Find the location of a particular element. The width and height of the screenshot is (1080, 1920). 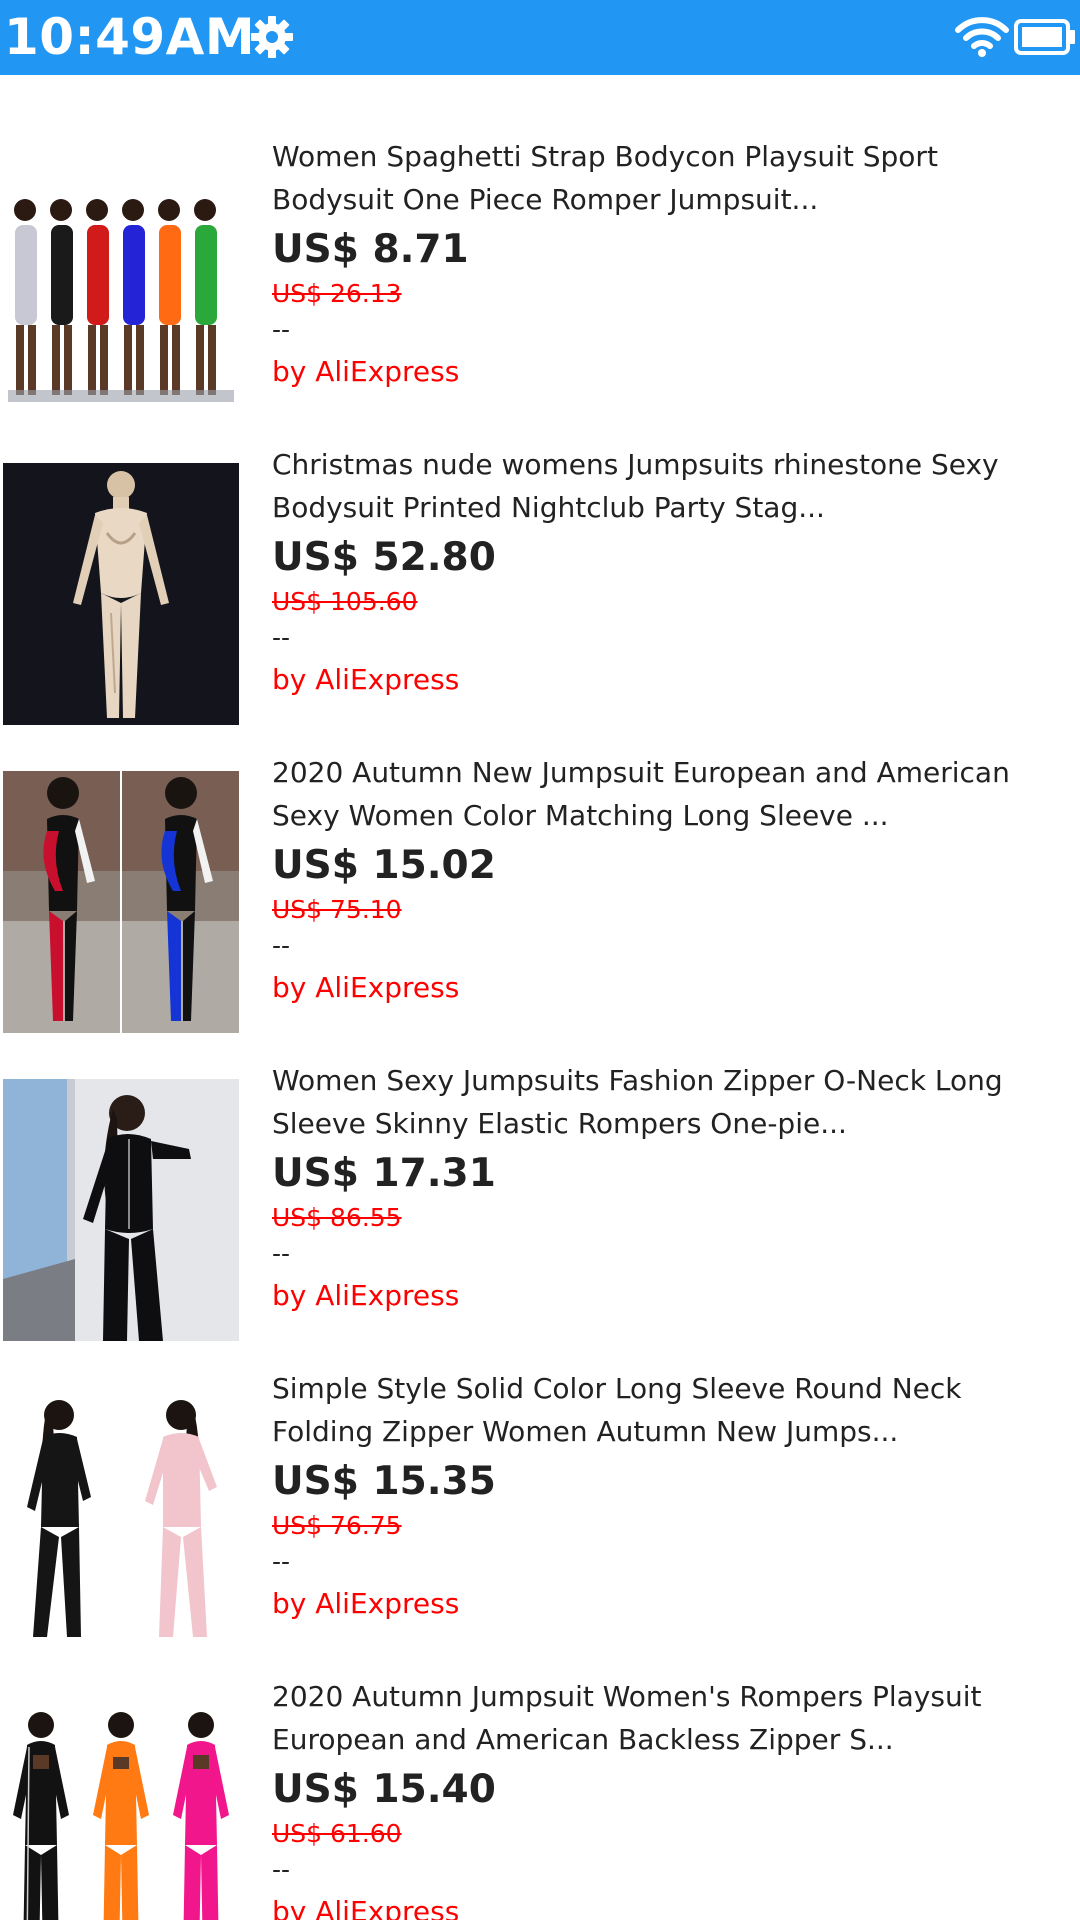

black-orange-pink-jumpsuits-image is located at coordinates (121, 1807).